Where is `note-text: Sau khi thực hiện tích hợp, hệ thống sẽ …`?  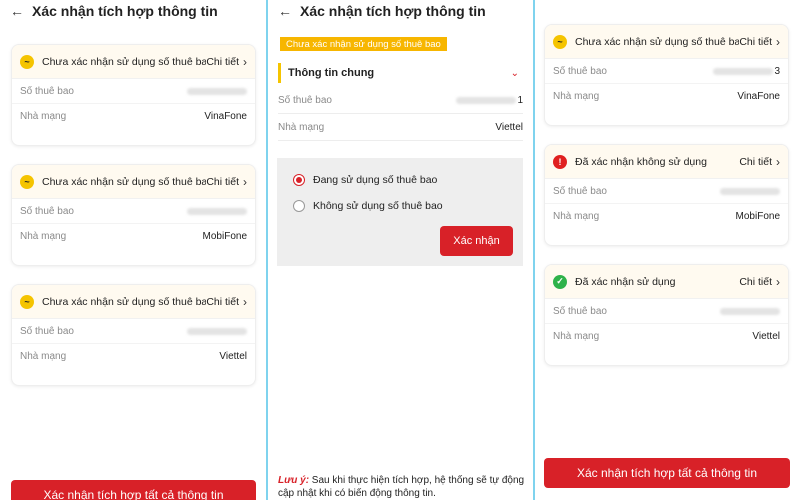
note-text: Sau khi thực hiện tích hợp, hệ thống sẽ … is located at coordinates (401, 487).